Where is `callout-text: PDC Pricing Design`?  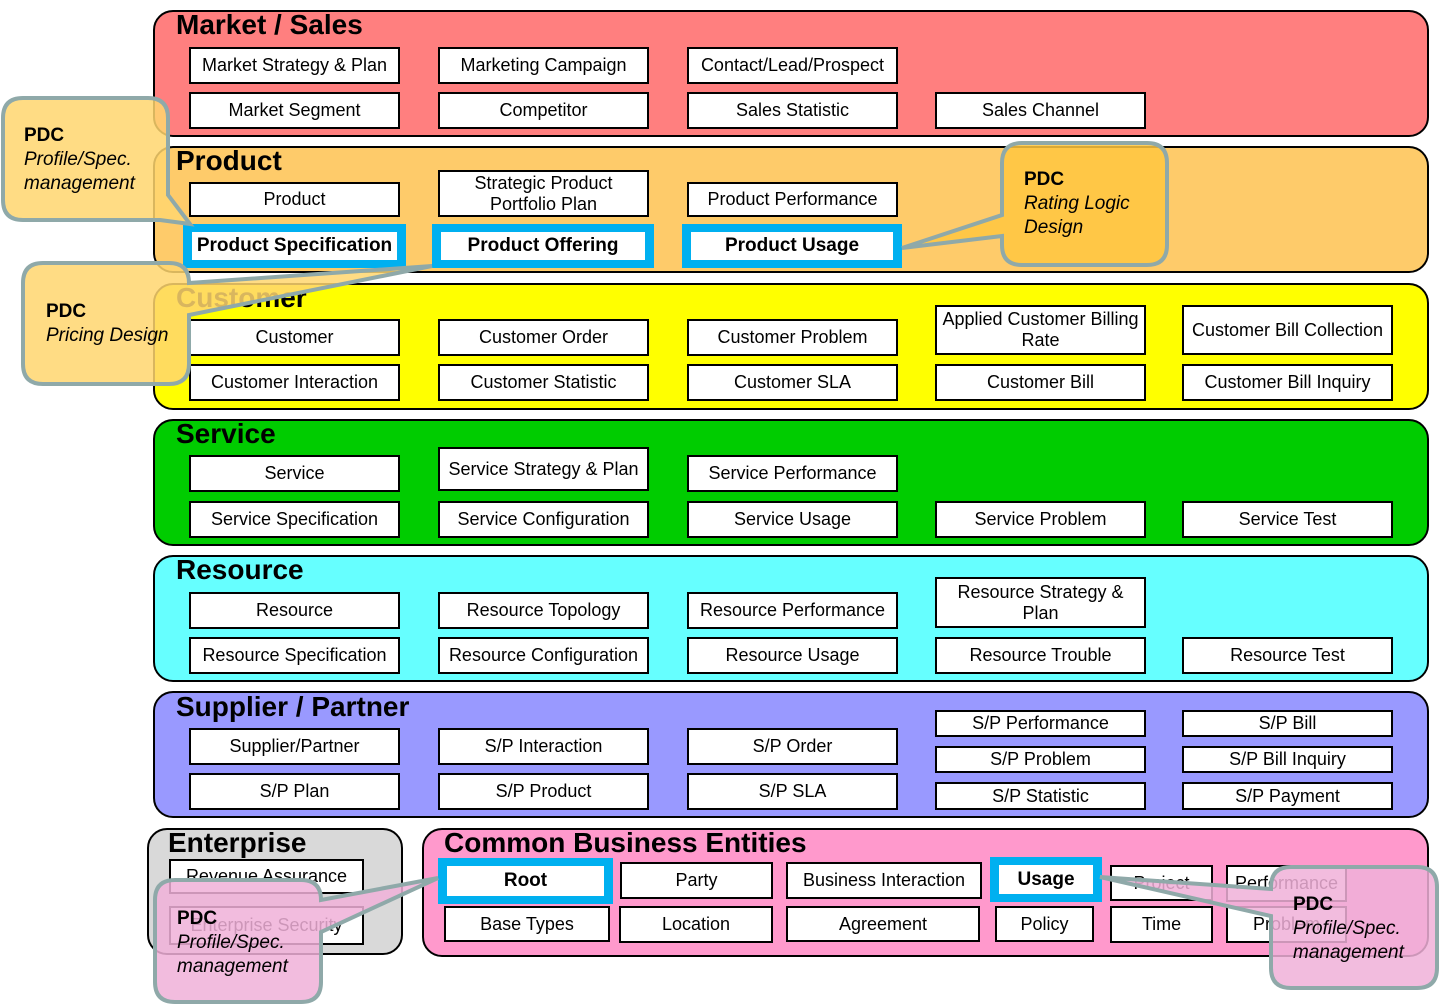
callout-text: PDC Pricing Design is located at coordinates (107, 324).